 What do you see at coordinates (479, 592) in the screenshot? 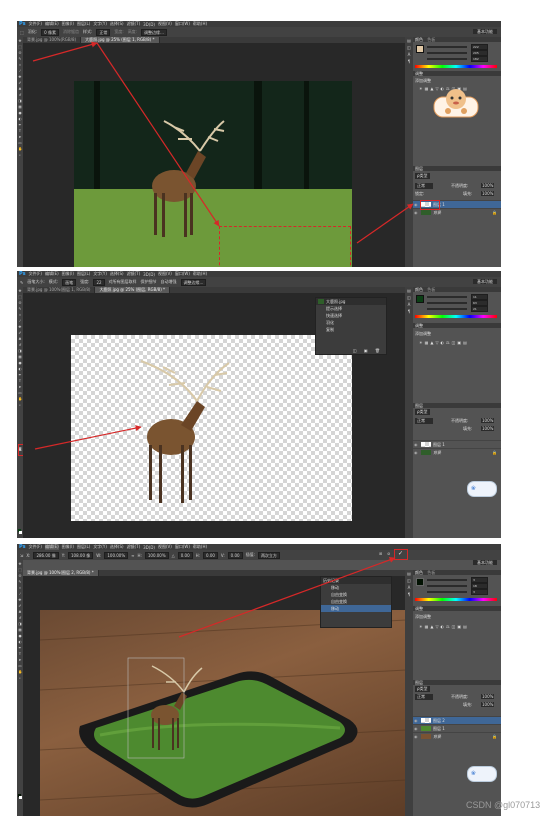
I see `blue-value: 3` at bounding box center [479, 592].